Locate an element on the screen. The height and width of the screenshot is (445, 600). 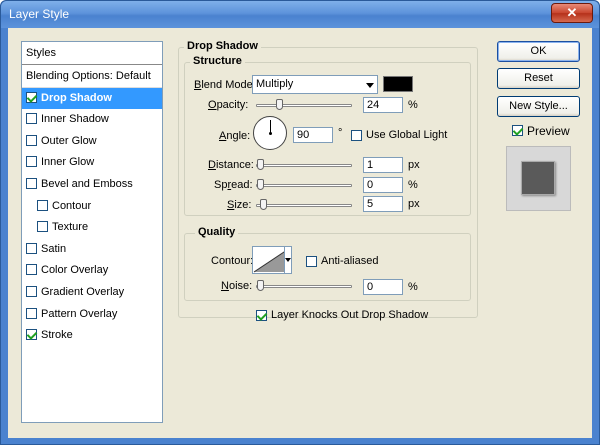
size-unit: px is located at coordinates (414, 204).